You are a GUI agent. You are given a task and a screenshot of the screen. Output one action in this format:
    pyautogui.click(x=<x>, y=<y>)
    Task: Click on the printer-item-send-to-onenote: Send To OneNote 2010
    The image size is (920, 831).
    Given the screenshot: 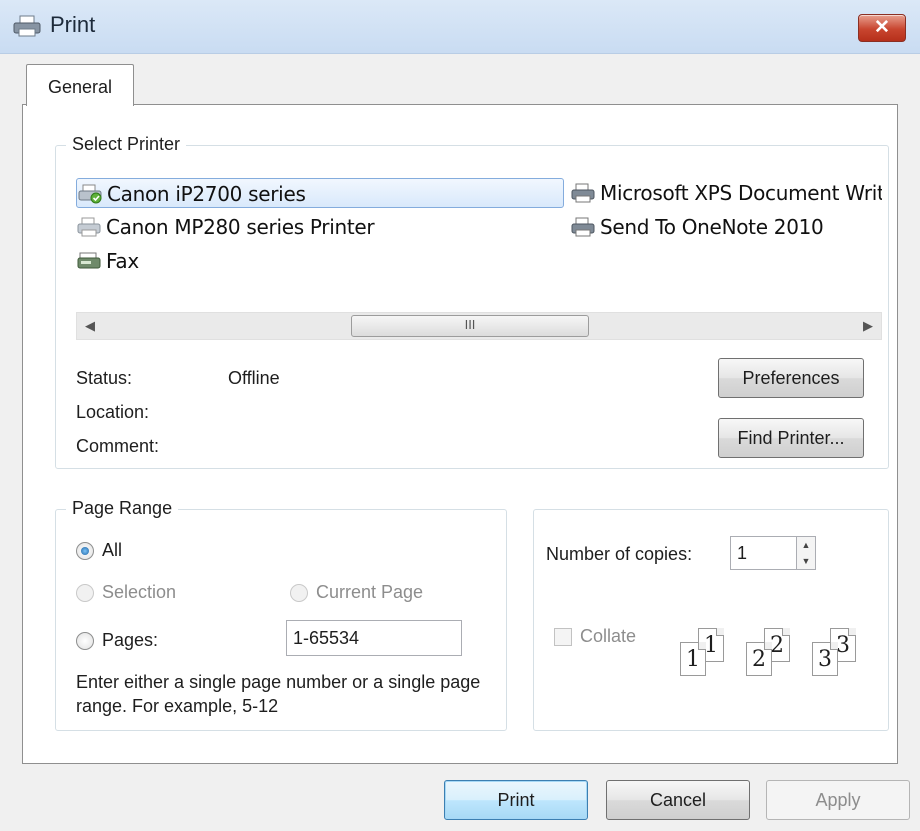 What is the action you would take?
    pyautogui.click(x=726, y=227)
    